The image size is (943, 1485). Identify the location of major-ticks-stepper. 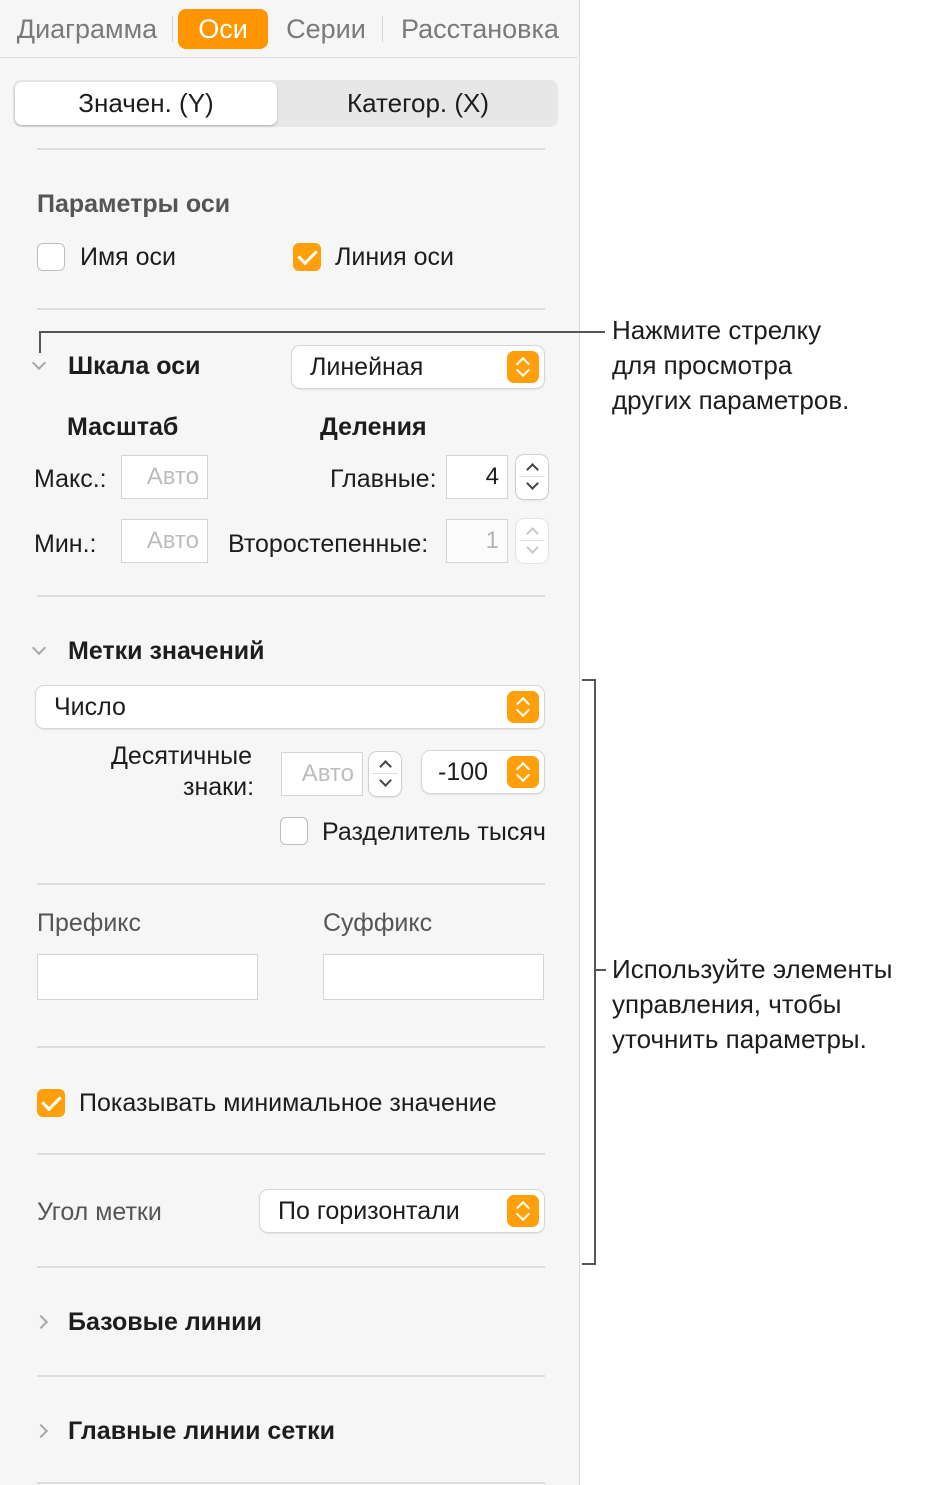
(532, 477).